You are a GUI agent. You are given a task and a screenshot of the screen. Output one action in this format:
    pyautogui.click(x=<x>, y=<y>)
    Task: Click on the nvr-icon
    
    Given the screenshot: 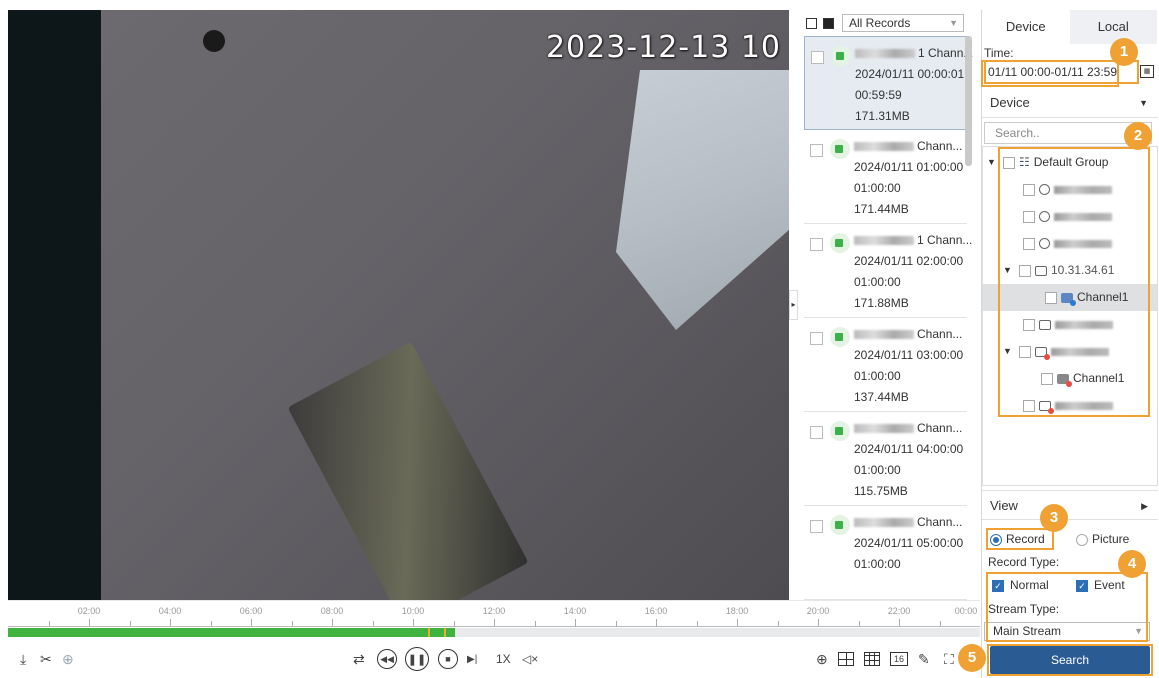 What is the action you would take?
    pyautogui.click(x=1045, y=324)
    